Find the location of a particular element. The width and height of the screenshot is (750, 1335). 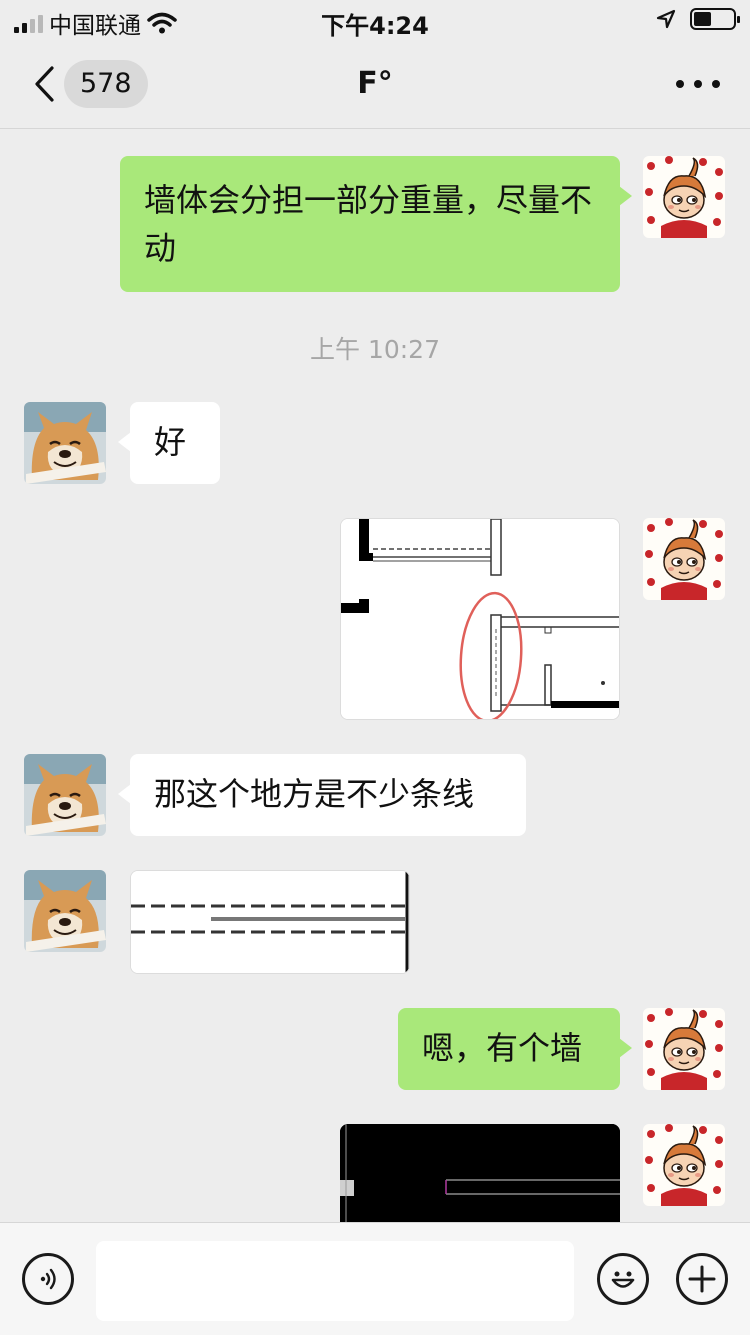

status-bar: 中国联通 下午4:24 is located at coordinates (375, 20).